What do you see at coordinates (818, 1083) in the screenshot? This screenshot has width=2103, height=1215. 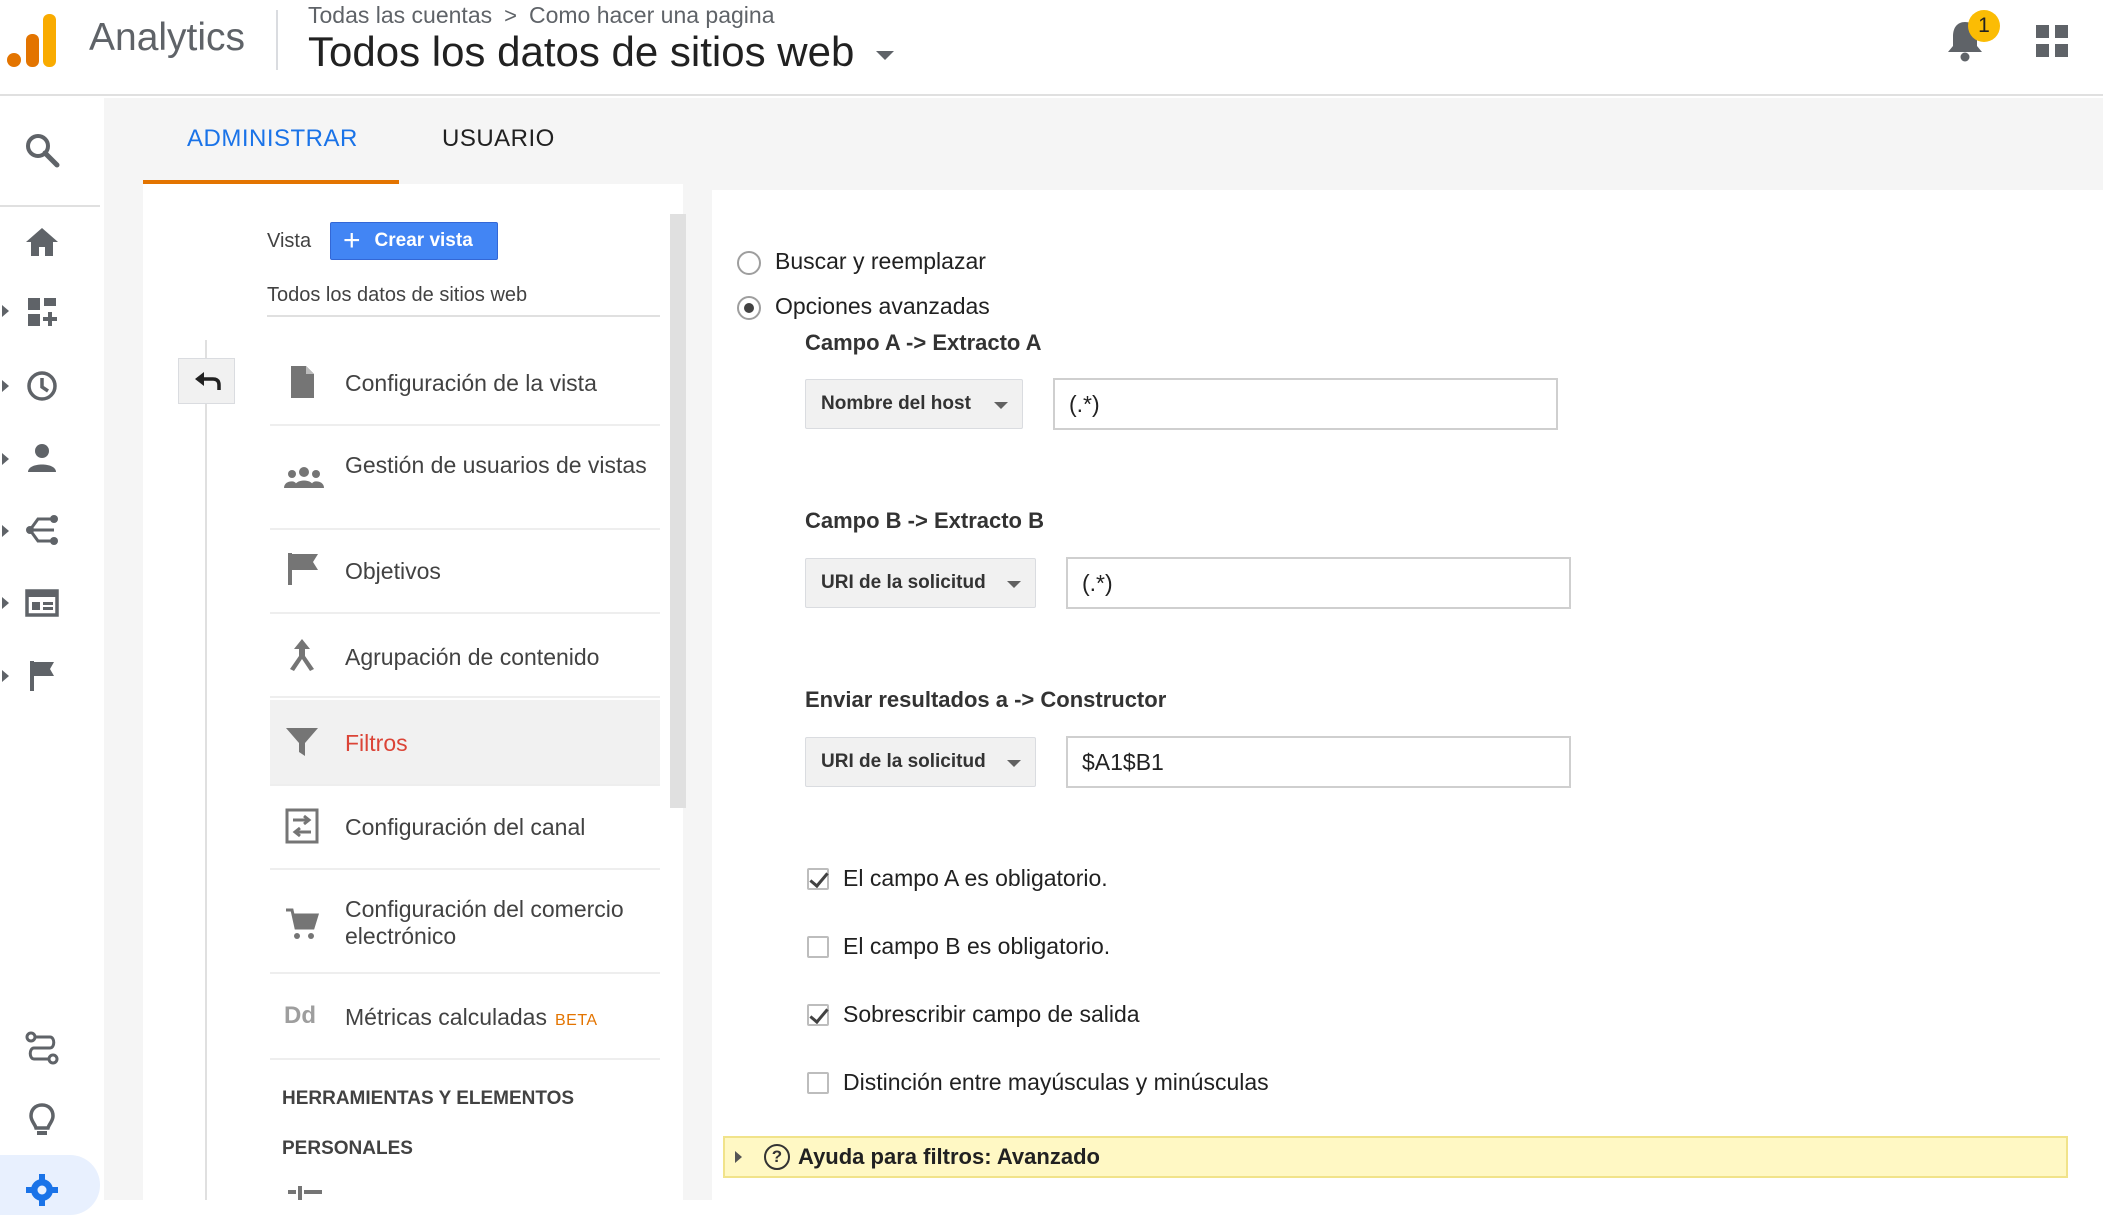 I see `checkbox-case-sensitive` at bounding box center [818, 1083].